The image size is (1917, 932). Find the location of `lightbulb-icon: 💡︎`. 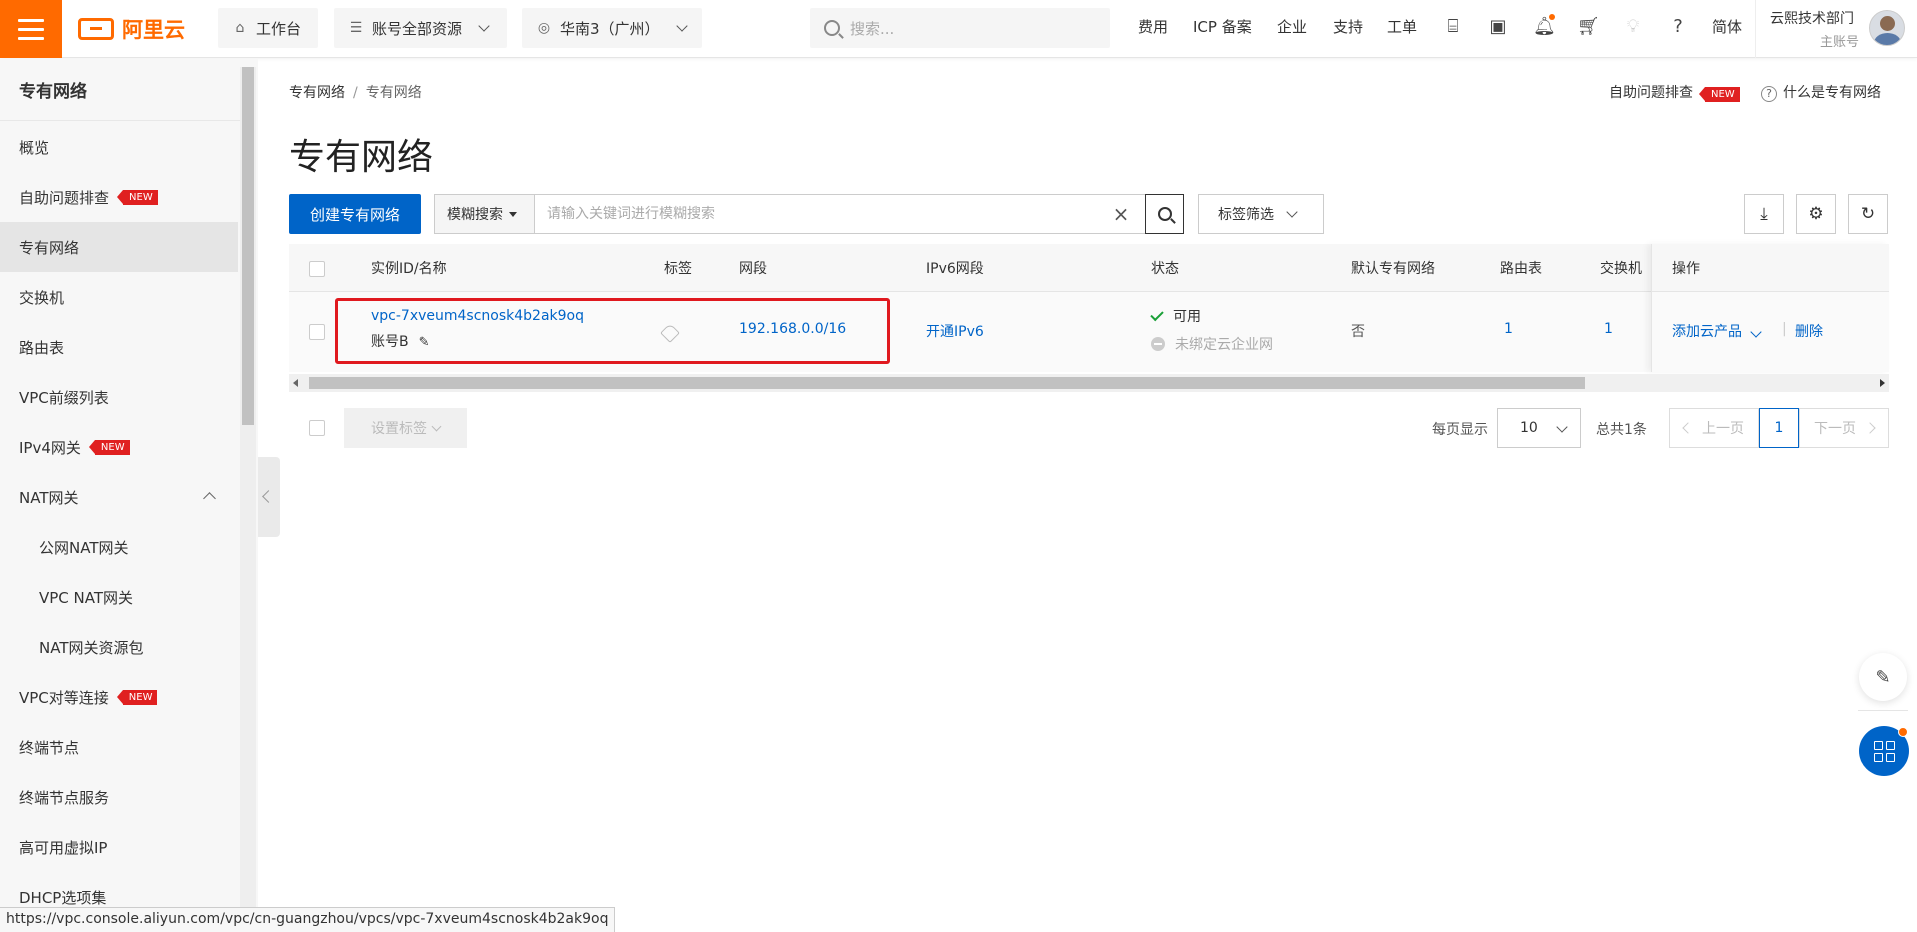

lightbulb-icon: 💡︎ is located at coordinates (1633, 27).